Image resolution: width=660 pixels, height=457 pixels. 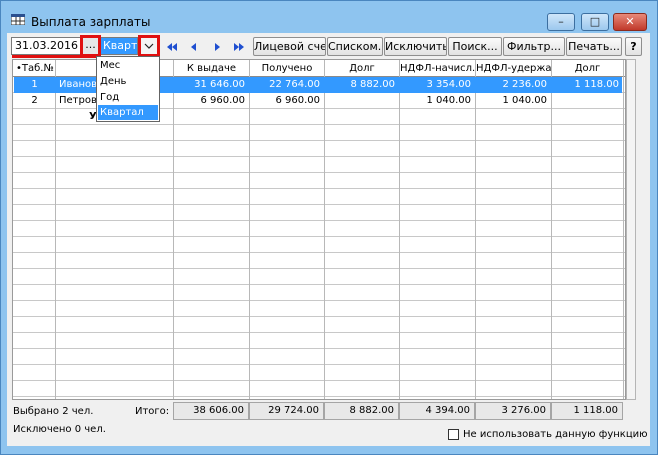 I want to click on col-header-debt: Долг, so click(x=362, y=68).